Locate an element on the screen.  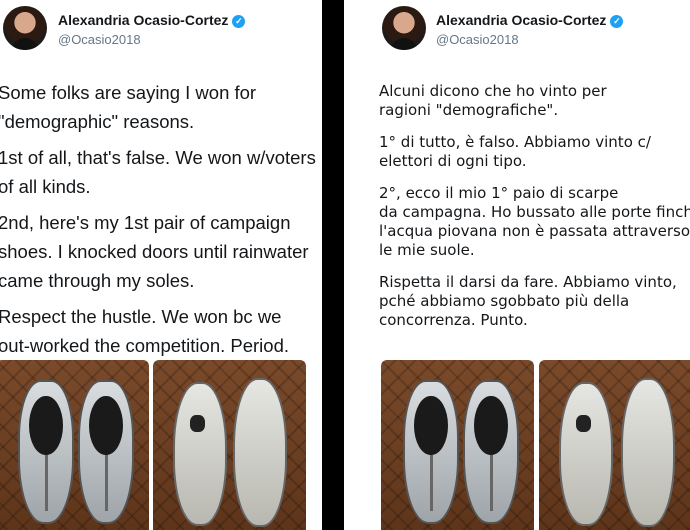
text-line: le mie suole. is located at coordinates (427, 250).